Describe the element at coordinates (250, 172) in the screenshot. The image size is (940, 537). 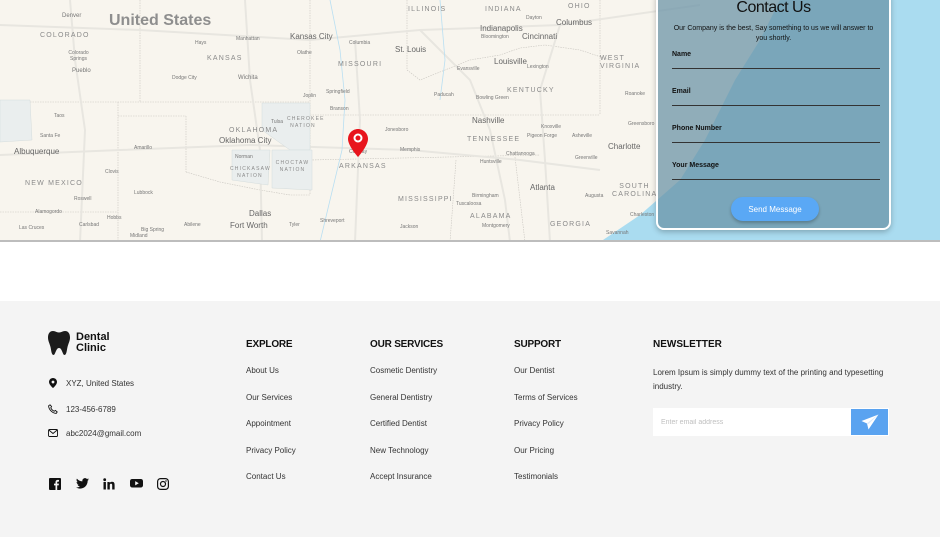
I see `map-region-label: CHICKASAW NATION` at that location.